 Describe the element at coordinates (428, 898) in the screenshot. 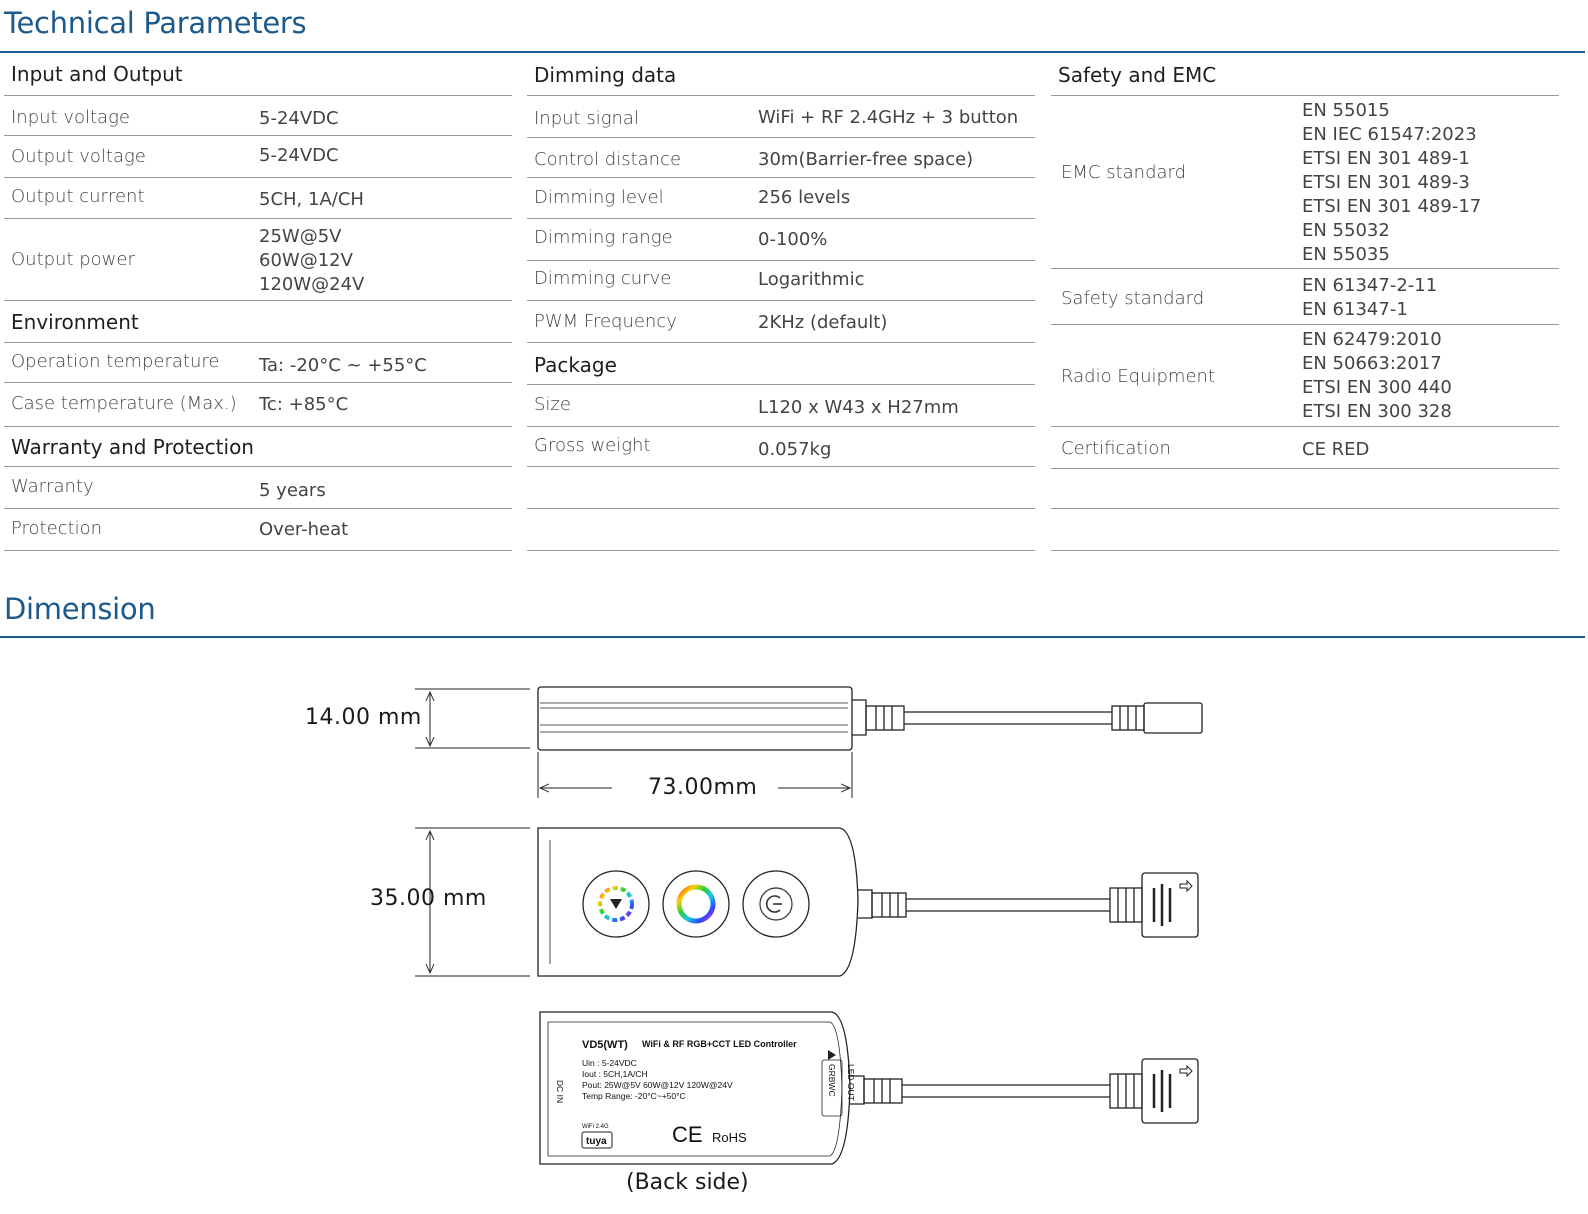

I see `width-dimension-label: 35.00 mm` at that location.